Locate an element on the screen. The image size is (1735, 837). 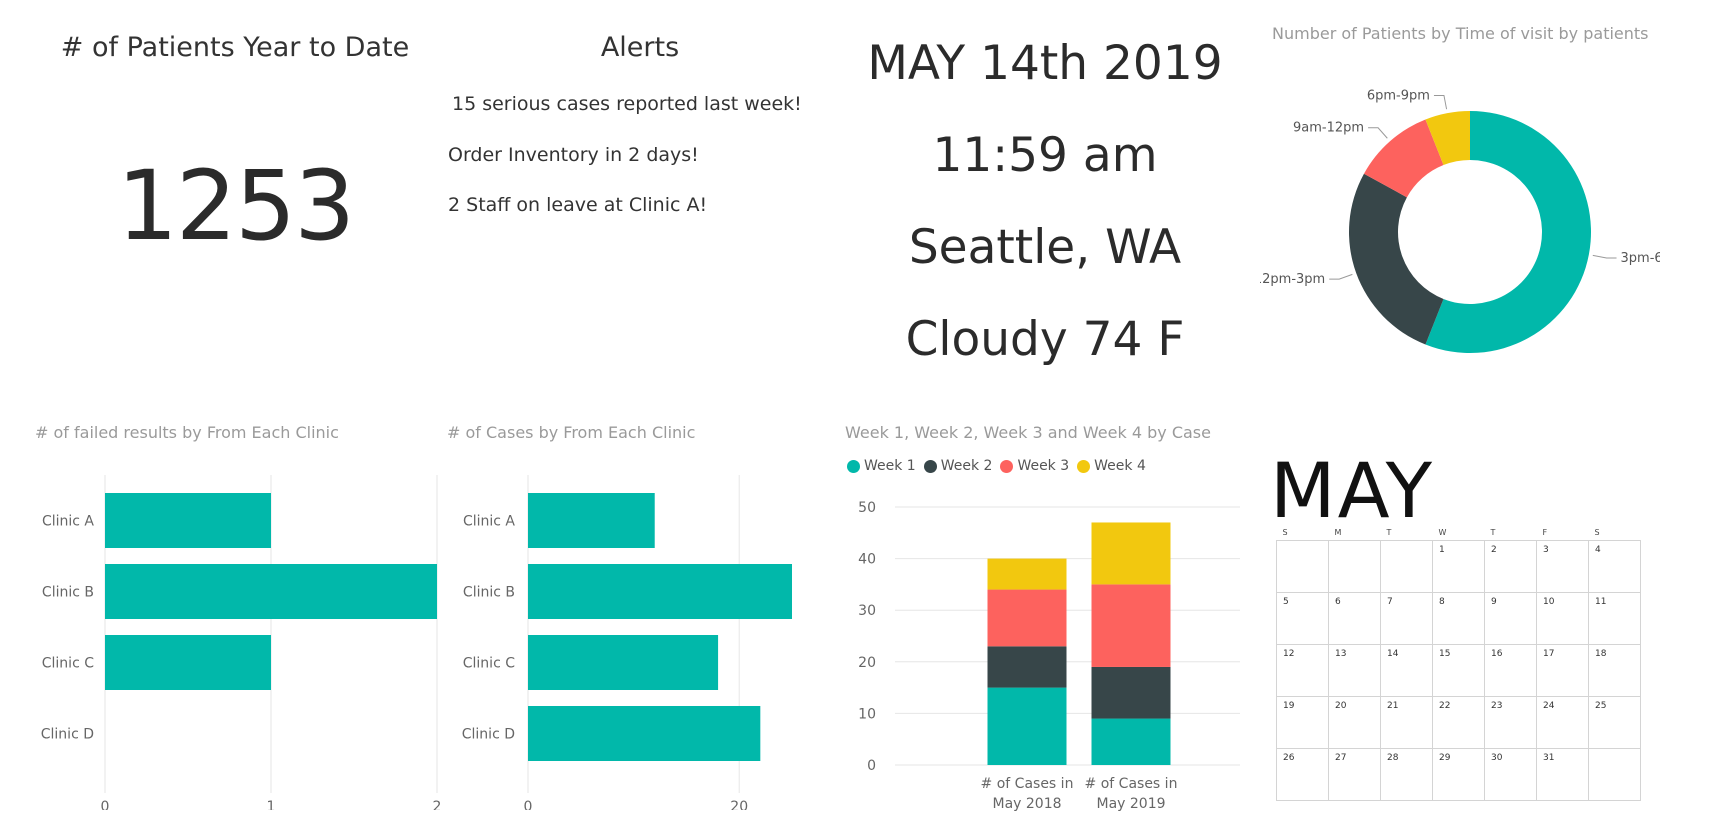
donut-slice-label: 6pm-9pm is located at coordinates (1398, 95).